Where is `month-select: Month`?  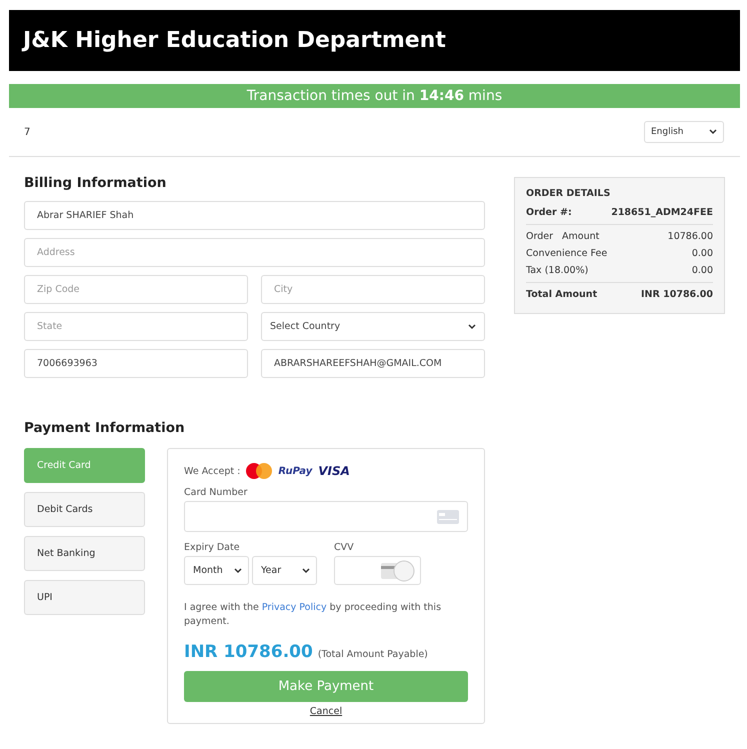 month-select: Month is located at coordinates (216, 570).